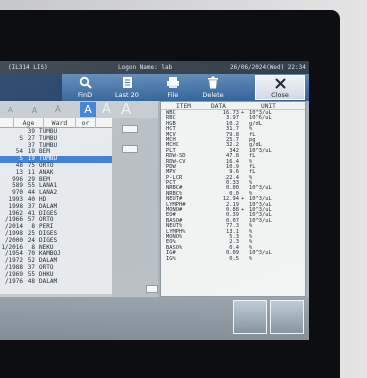 This screenshot has height=378, width=367. I want to click on bottom-bar, so click(154, 318).